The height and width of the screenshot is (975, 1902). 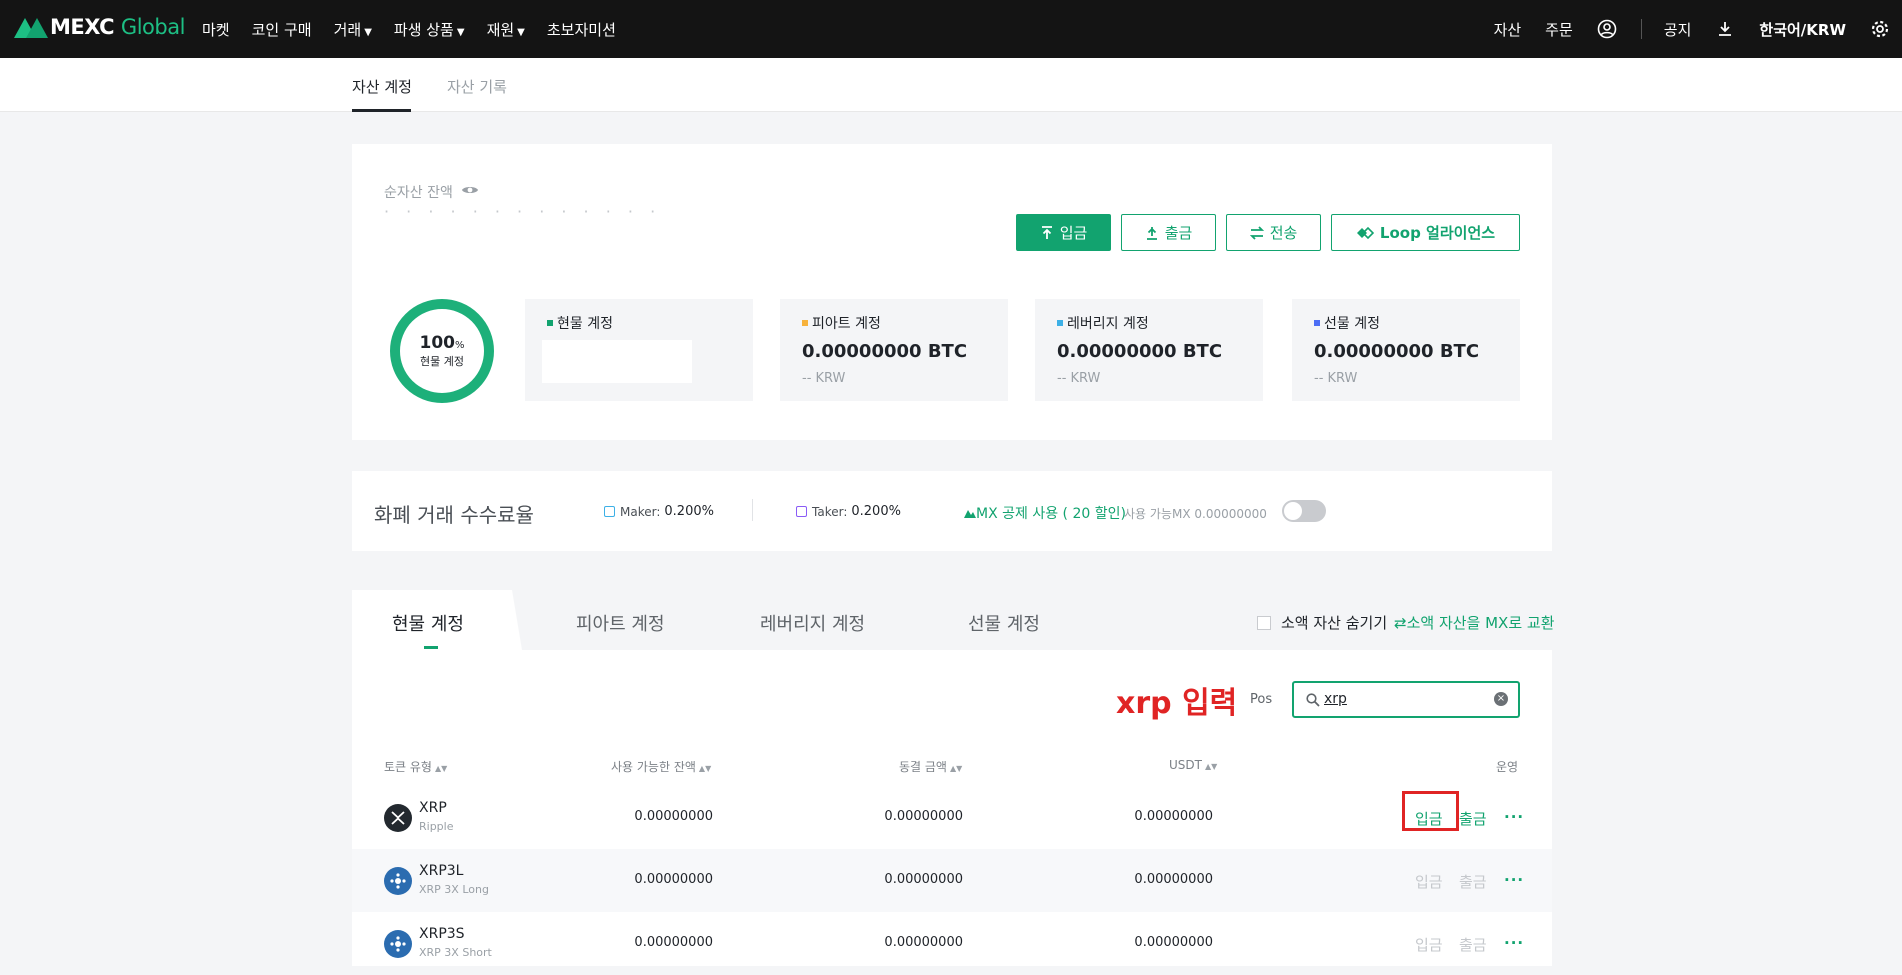 I want to click on donut-percent: 100%, so click(x=442, y=343).